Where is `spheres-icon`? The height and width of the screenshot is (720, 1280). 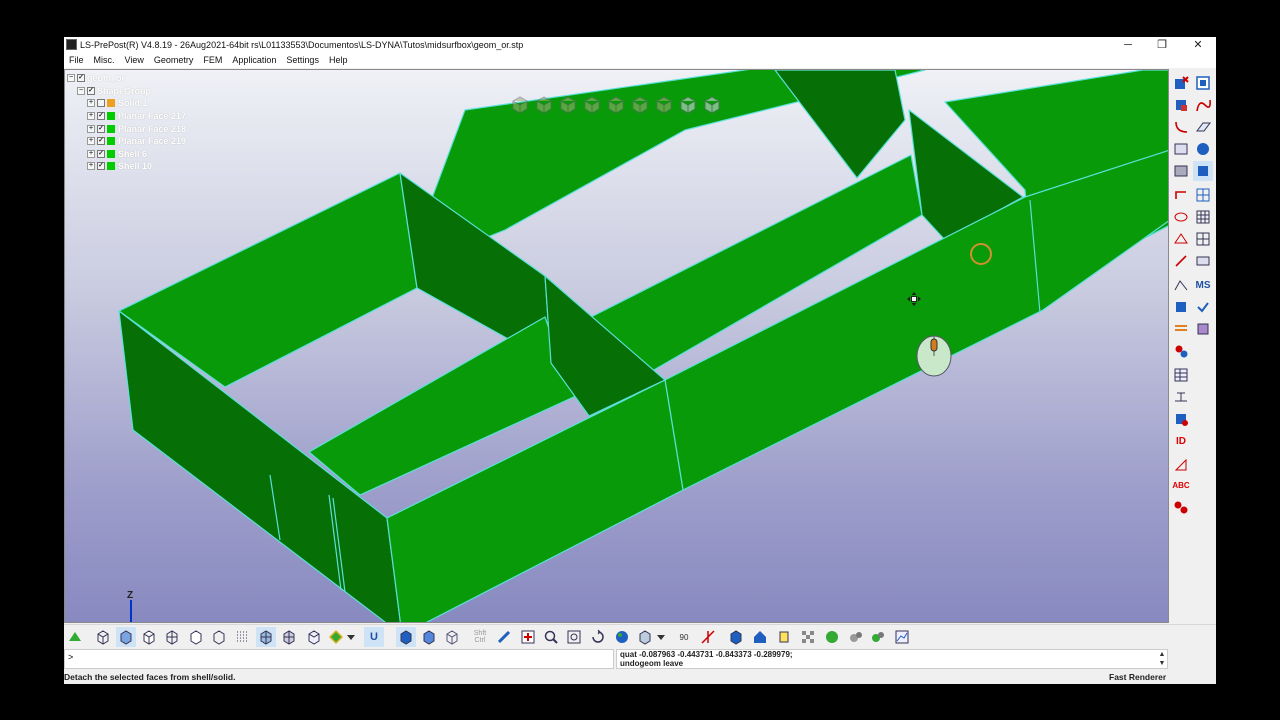
spheres-icon is located at coordinates (1181, 351).